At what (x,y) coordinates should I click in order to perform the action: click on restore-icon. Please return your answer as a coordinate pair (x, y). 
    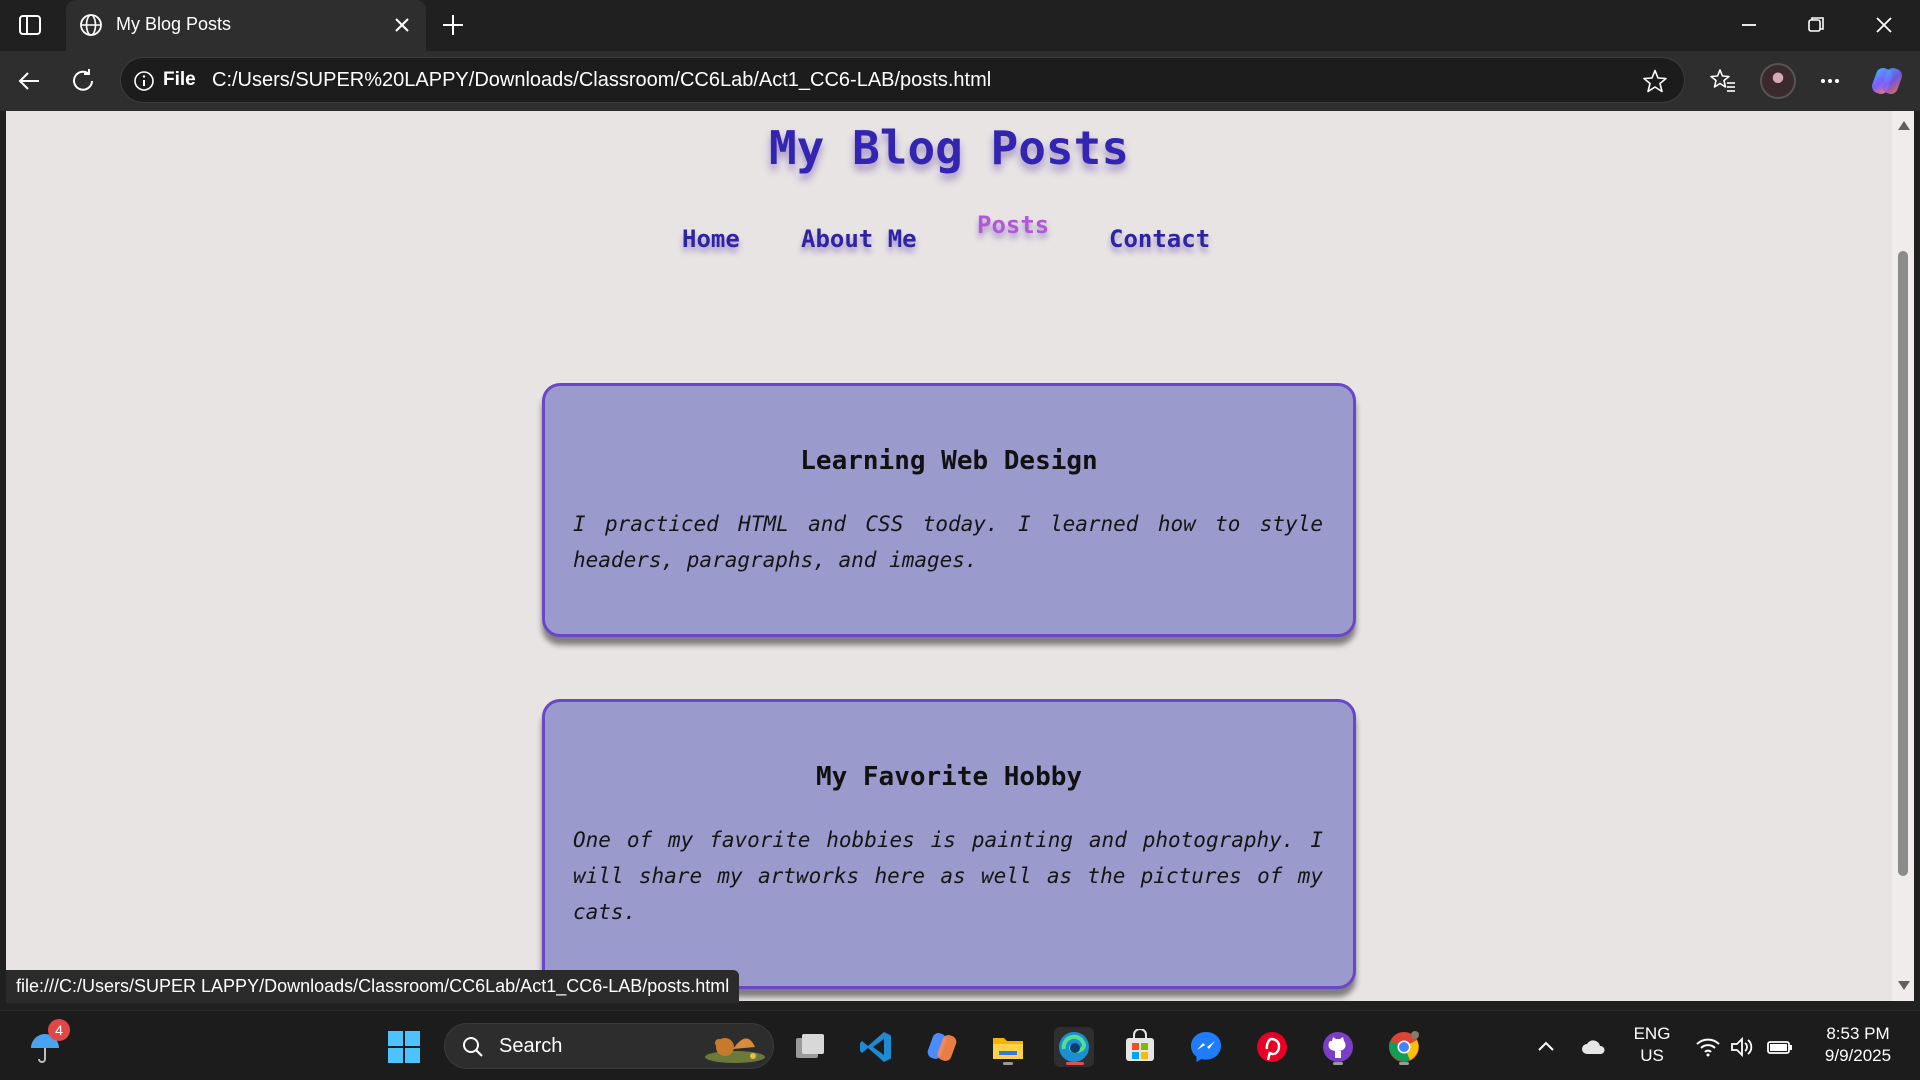
    Looking at the image, I should click on (1816, 25).